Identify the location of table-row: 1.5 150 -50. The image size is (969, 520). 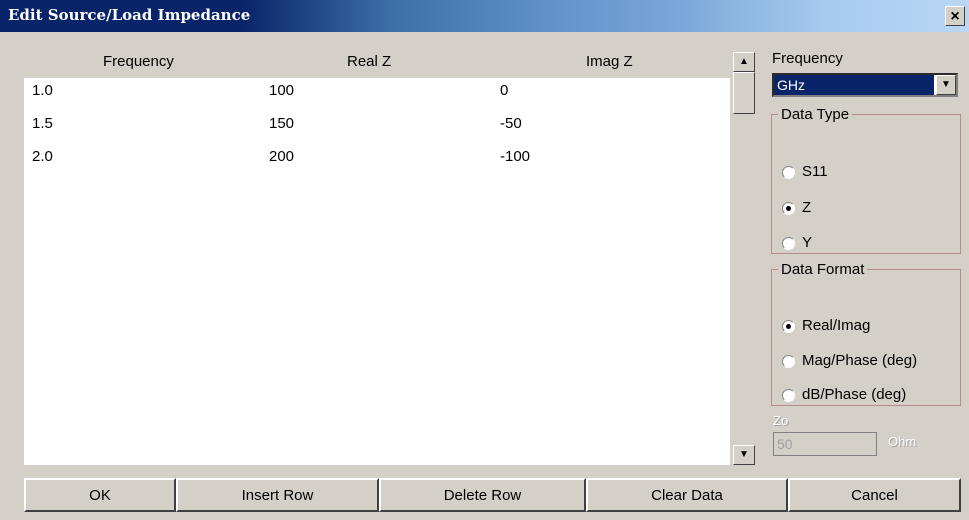
(377, 127).